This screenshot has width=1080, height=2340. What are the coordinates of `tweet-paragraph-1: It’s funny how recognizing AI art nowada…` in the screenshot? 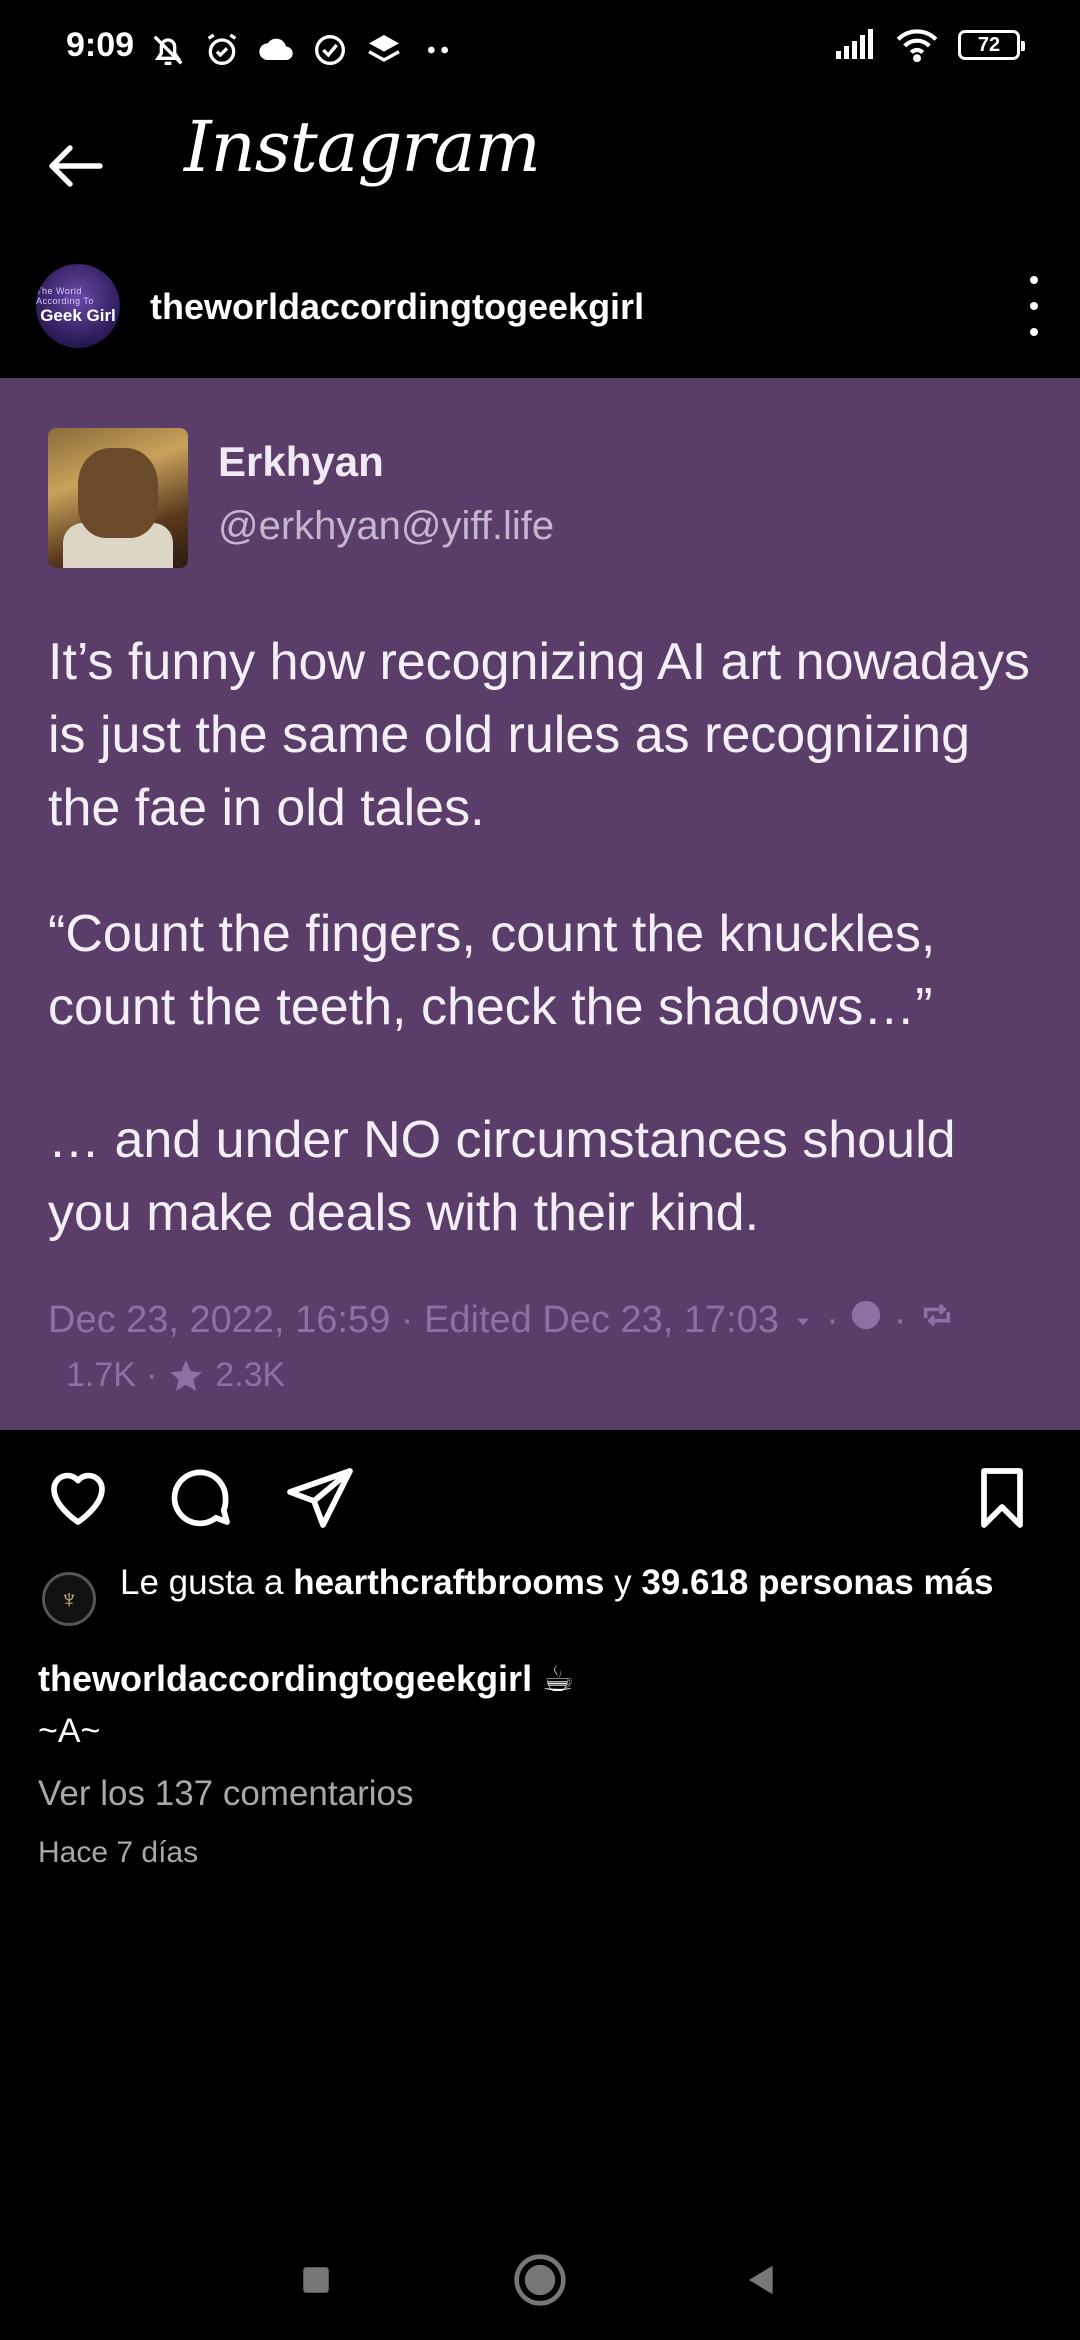 It's located at (539, 735).